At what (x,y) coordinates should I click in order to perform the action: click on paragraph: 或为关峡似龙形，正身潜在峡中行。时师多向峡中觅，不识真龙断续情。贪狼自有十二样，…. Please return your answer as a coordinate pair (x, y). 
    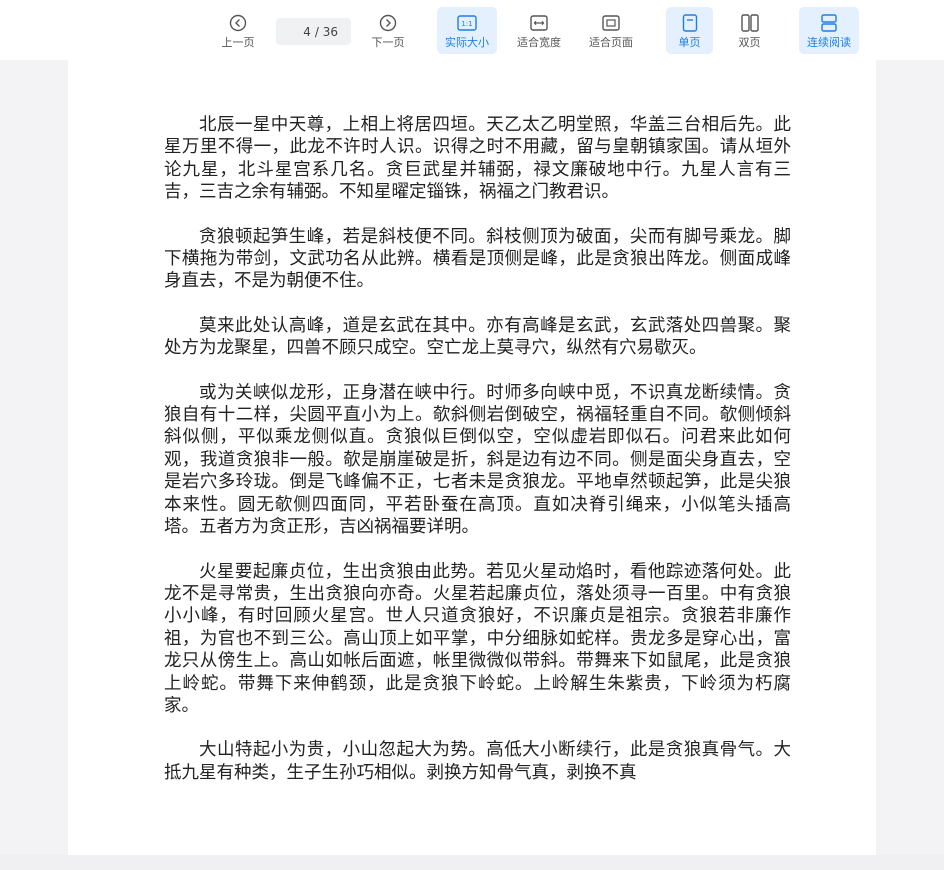
    Looking at the image, I should click on (477, 460).